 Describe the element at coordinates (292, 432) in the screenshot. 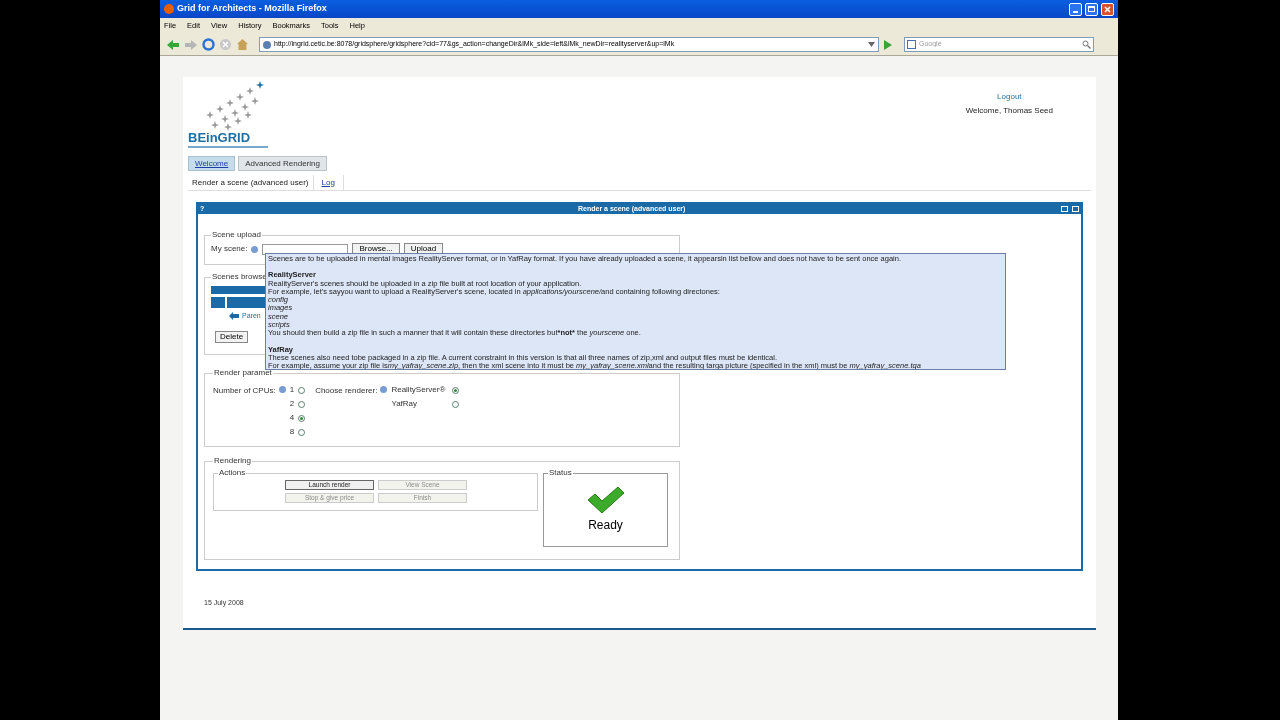

I see `radio-label: 8` at that location.